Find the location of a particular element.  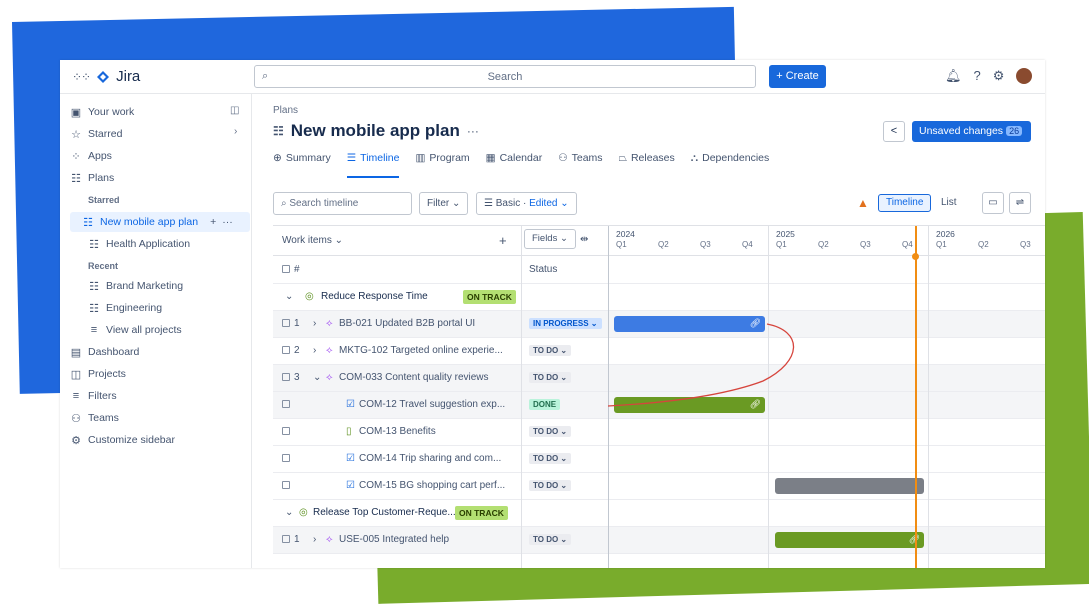

your-work-icon: ▣ is located at coordinates (76, 112).